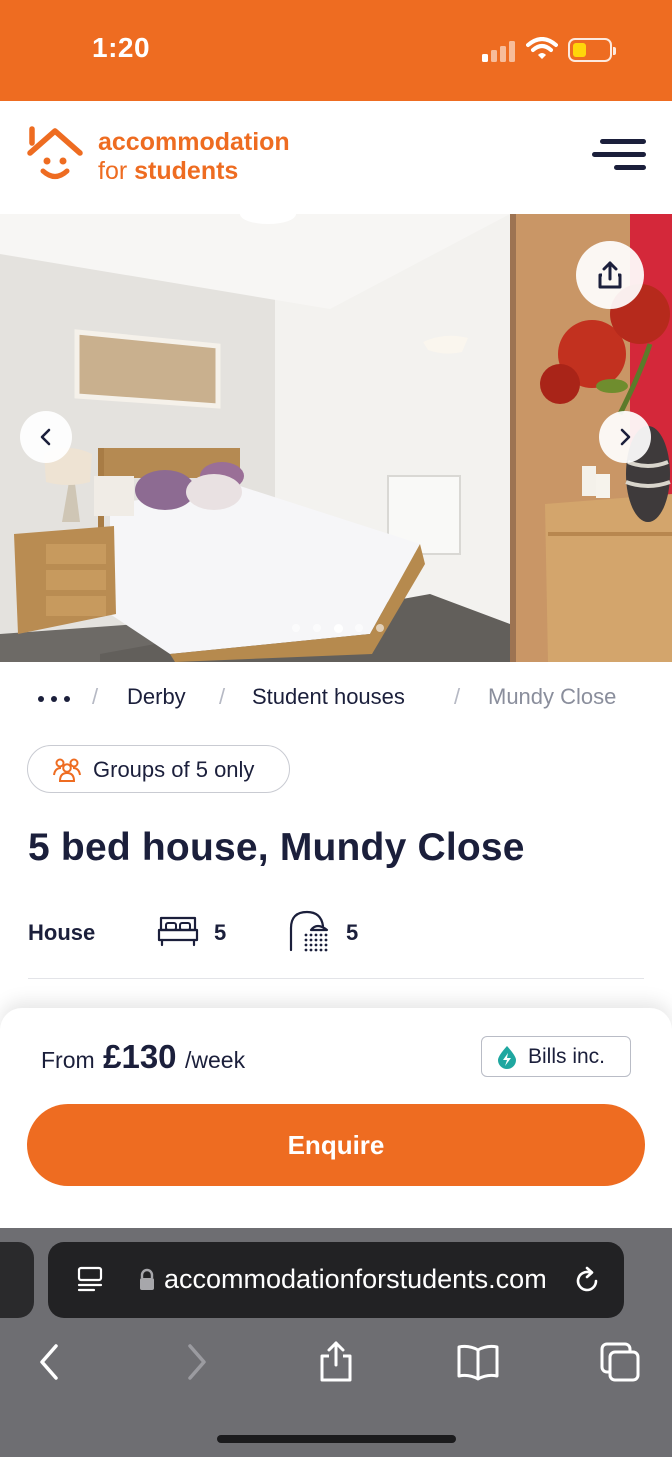  Describe the element at coordinates (90, 1281) in the screenshot. I see `reader-icon` at that location.